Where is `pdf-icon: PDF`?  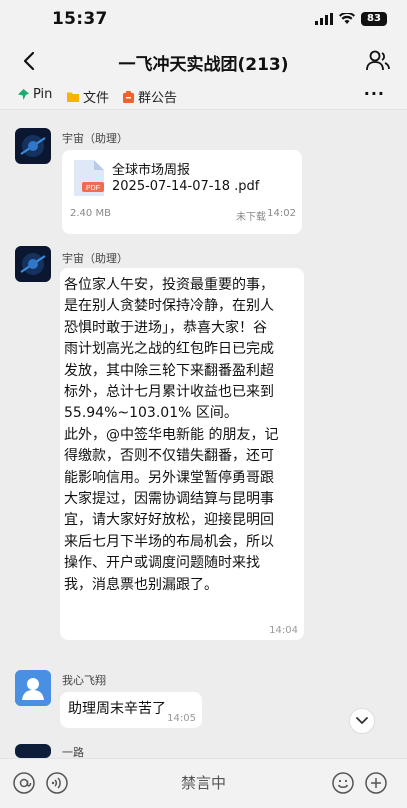
pdf-icon: PDF is located at coordinates (89, 178).